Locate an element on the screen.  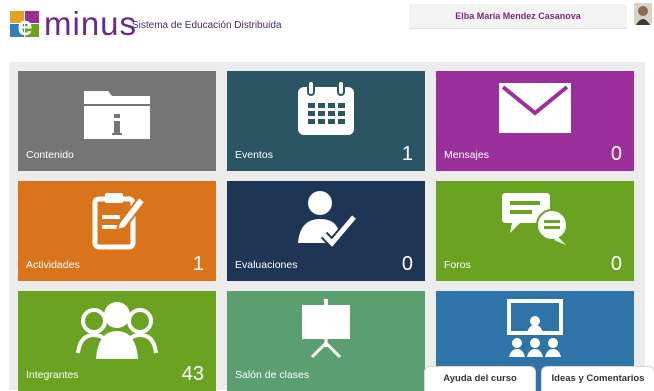
presentation-board-icon is located at coordinates (326, 329).